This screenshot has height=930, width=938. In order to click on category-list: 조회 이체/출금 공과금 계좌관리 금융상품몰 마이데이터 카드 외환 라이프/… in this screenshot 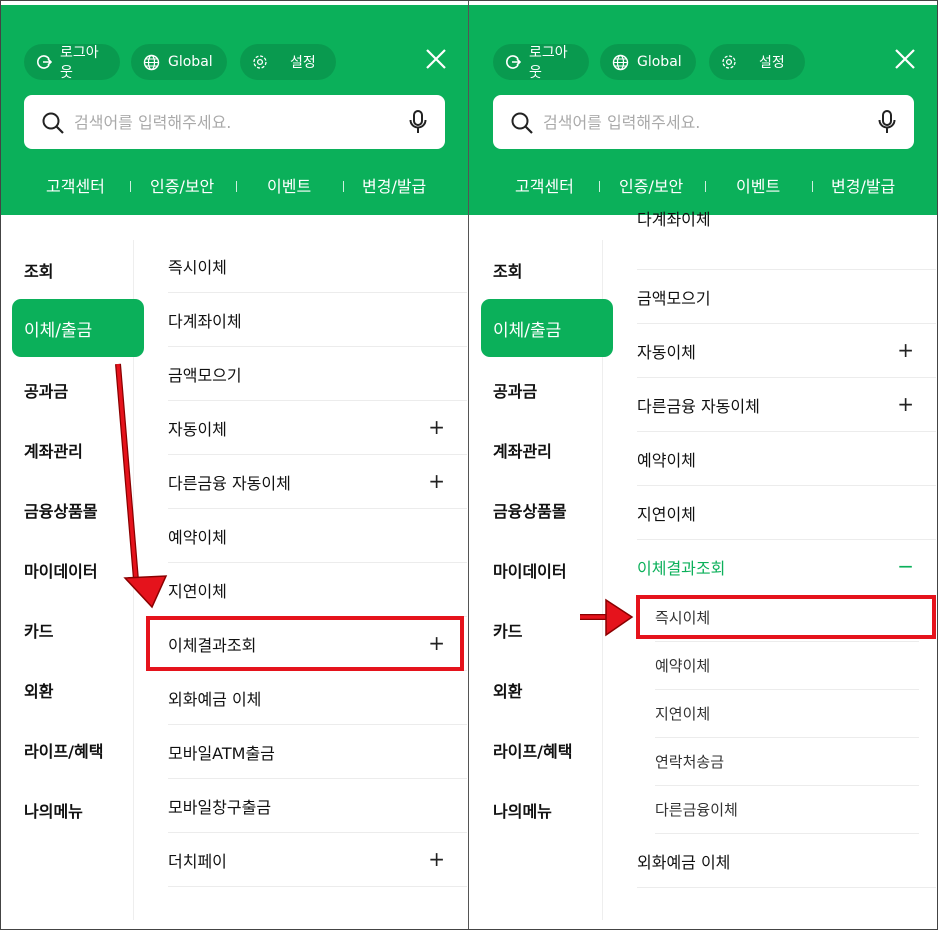, I will do `click(72, 580)`.